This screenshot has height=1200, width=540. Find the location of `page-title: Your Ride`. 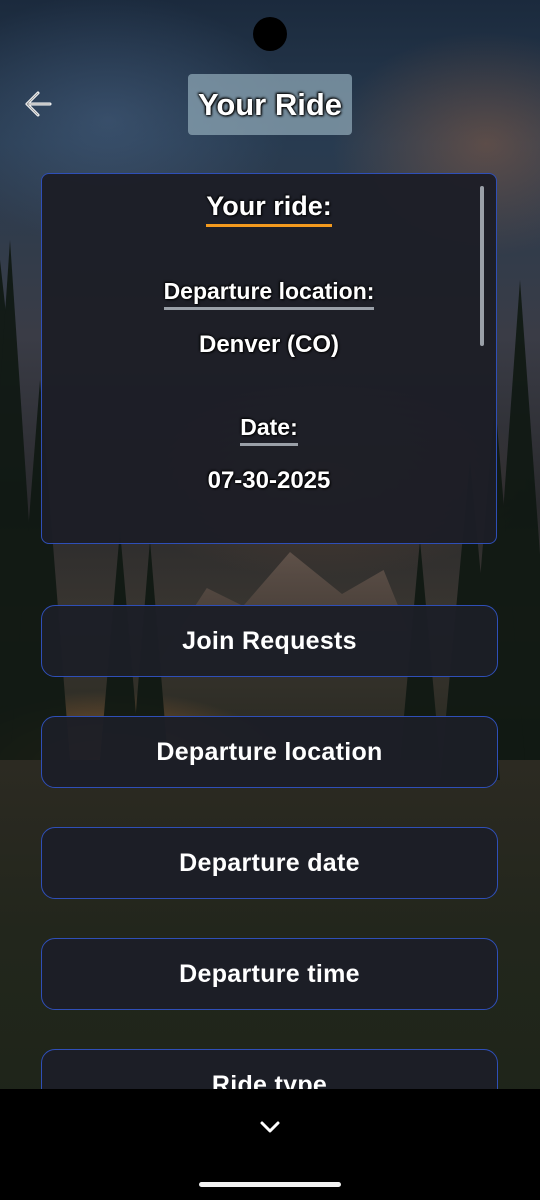

page-title: Your Ride is located at coordinates (270, 104).